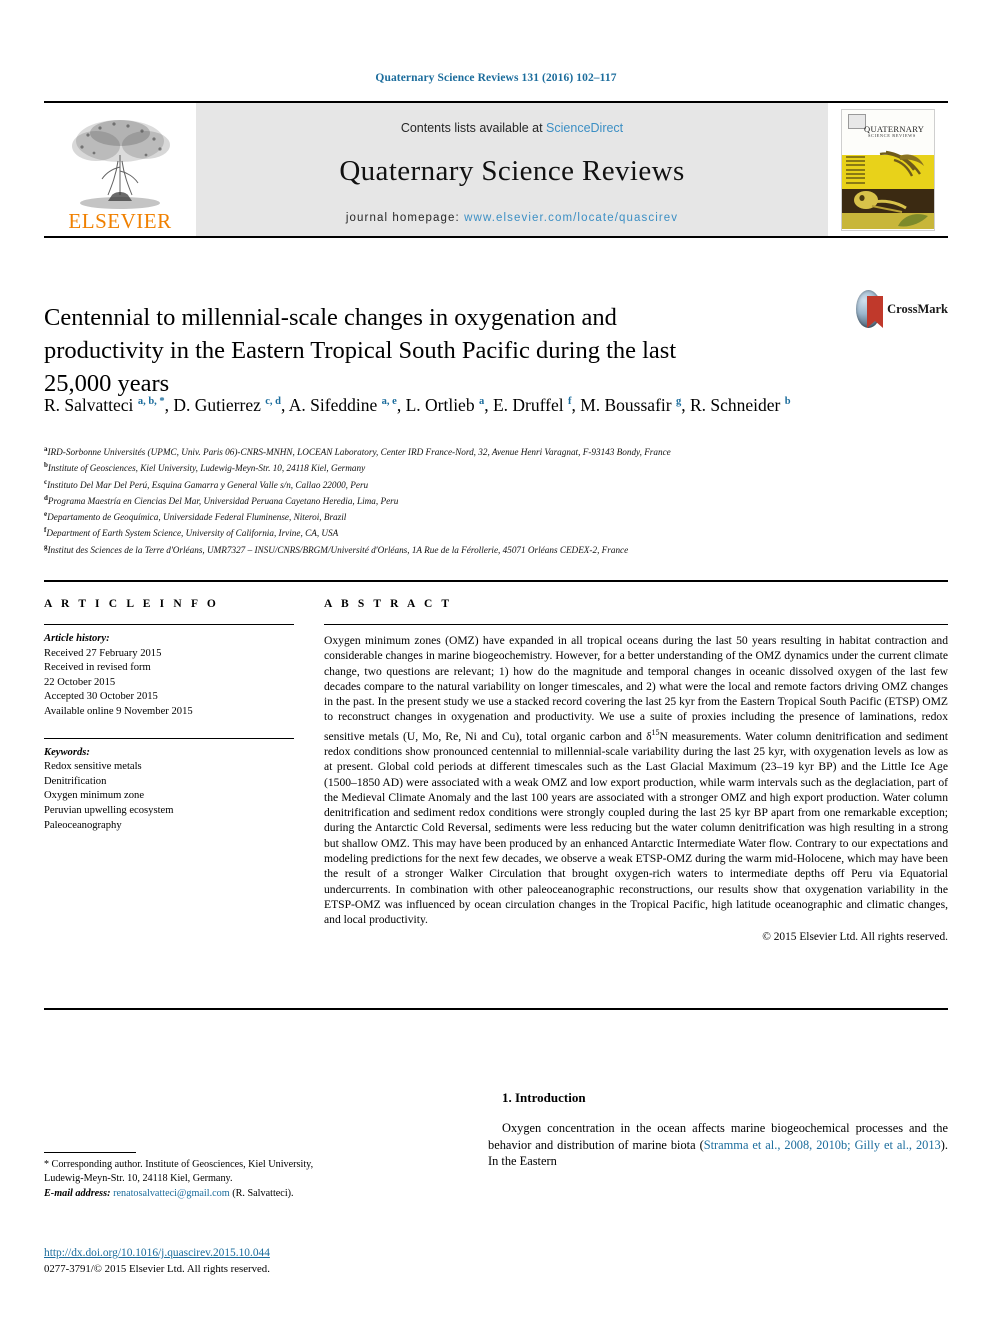 This screenshot has height=1323, width=992. Describe the element at coordinates (121, 164) in the screenshot. I see `elsevier-tree-icon` at that location.